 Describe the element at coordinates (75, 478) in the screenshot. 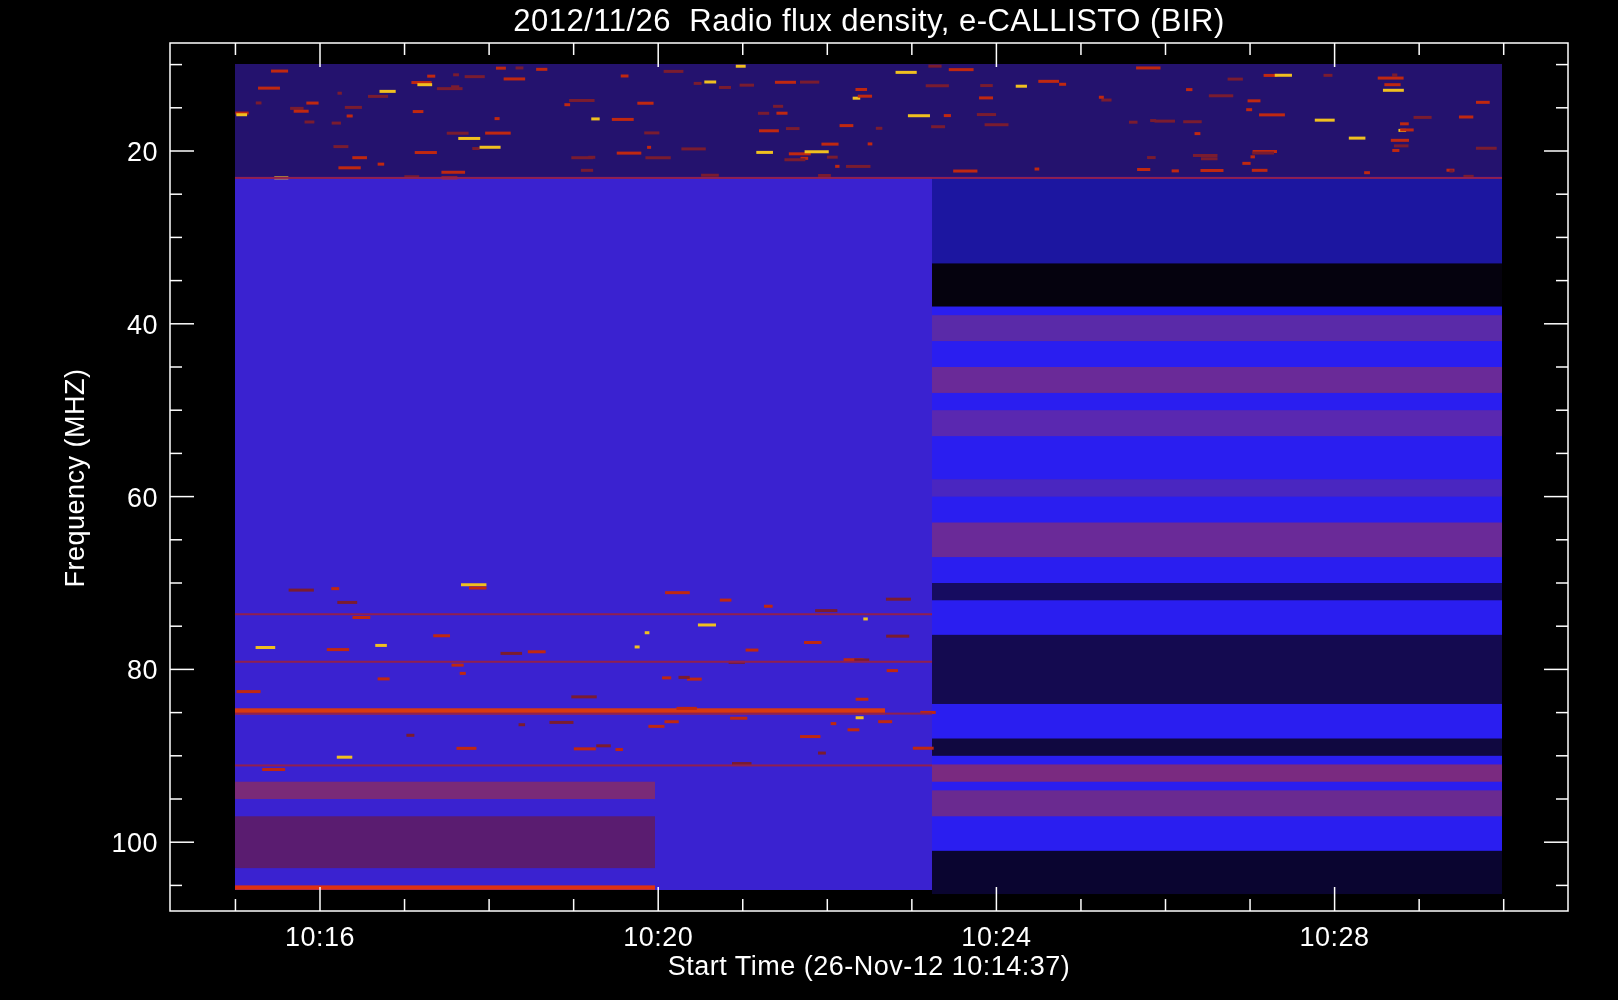

I see `axis-label: Frequency (MHZ)` at that location.